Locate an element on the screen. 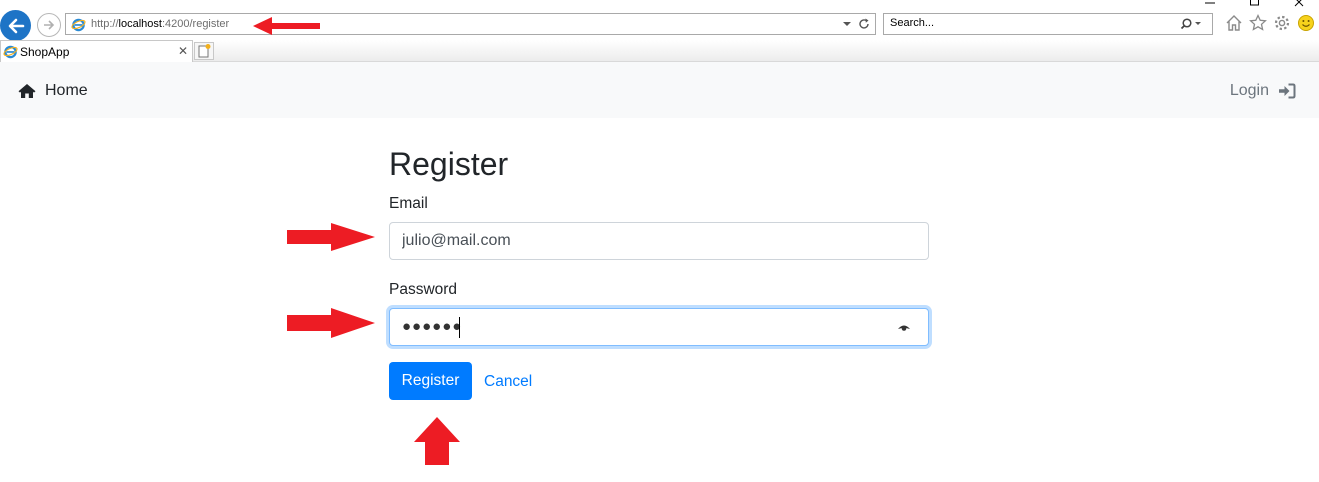 This screenshot has height=482, width=1319. app-navbar: Home Login is located at coordinates (659, 90).